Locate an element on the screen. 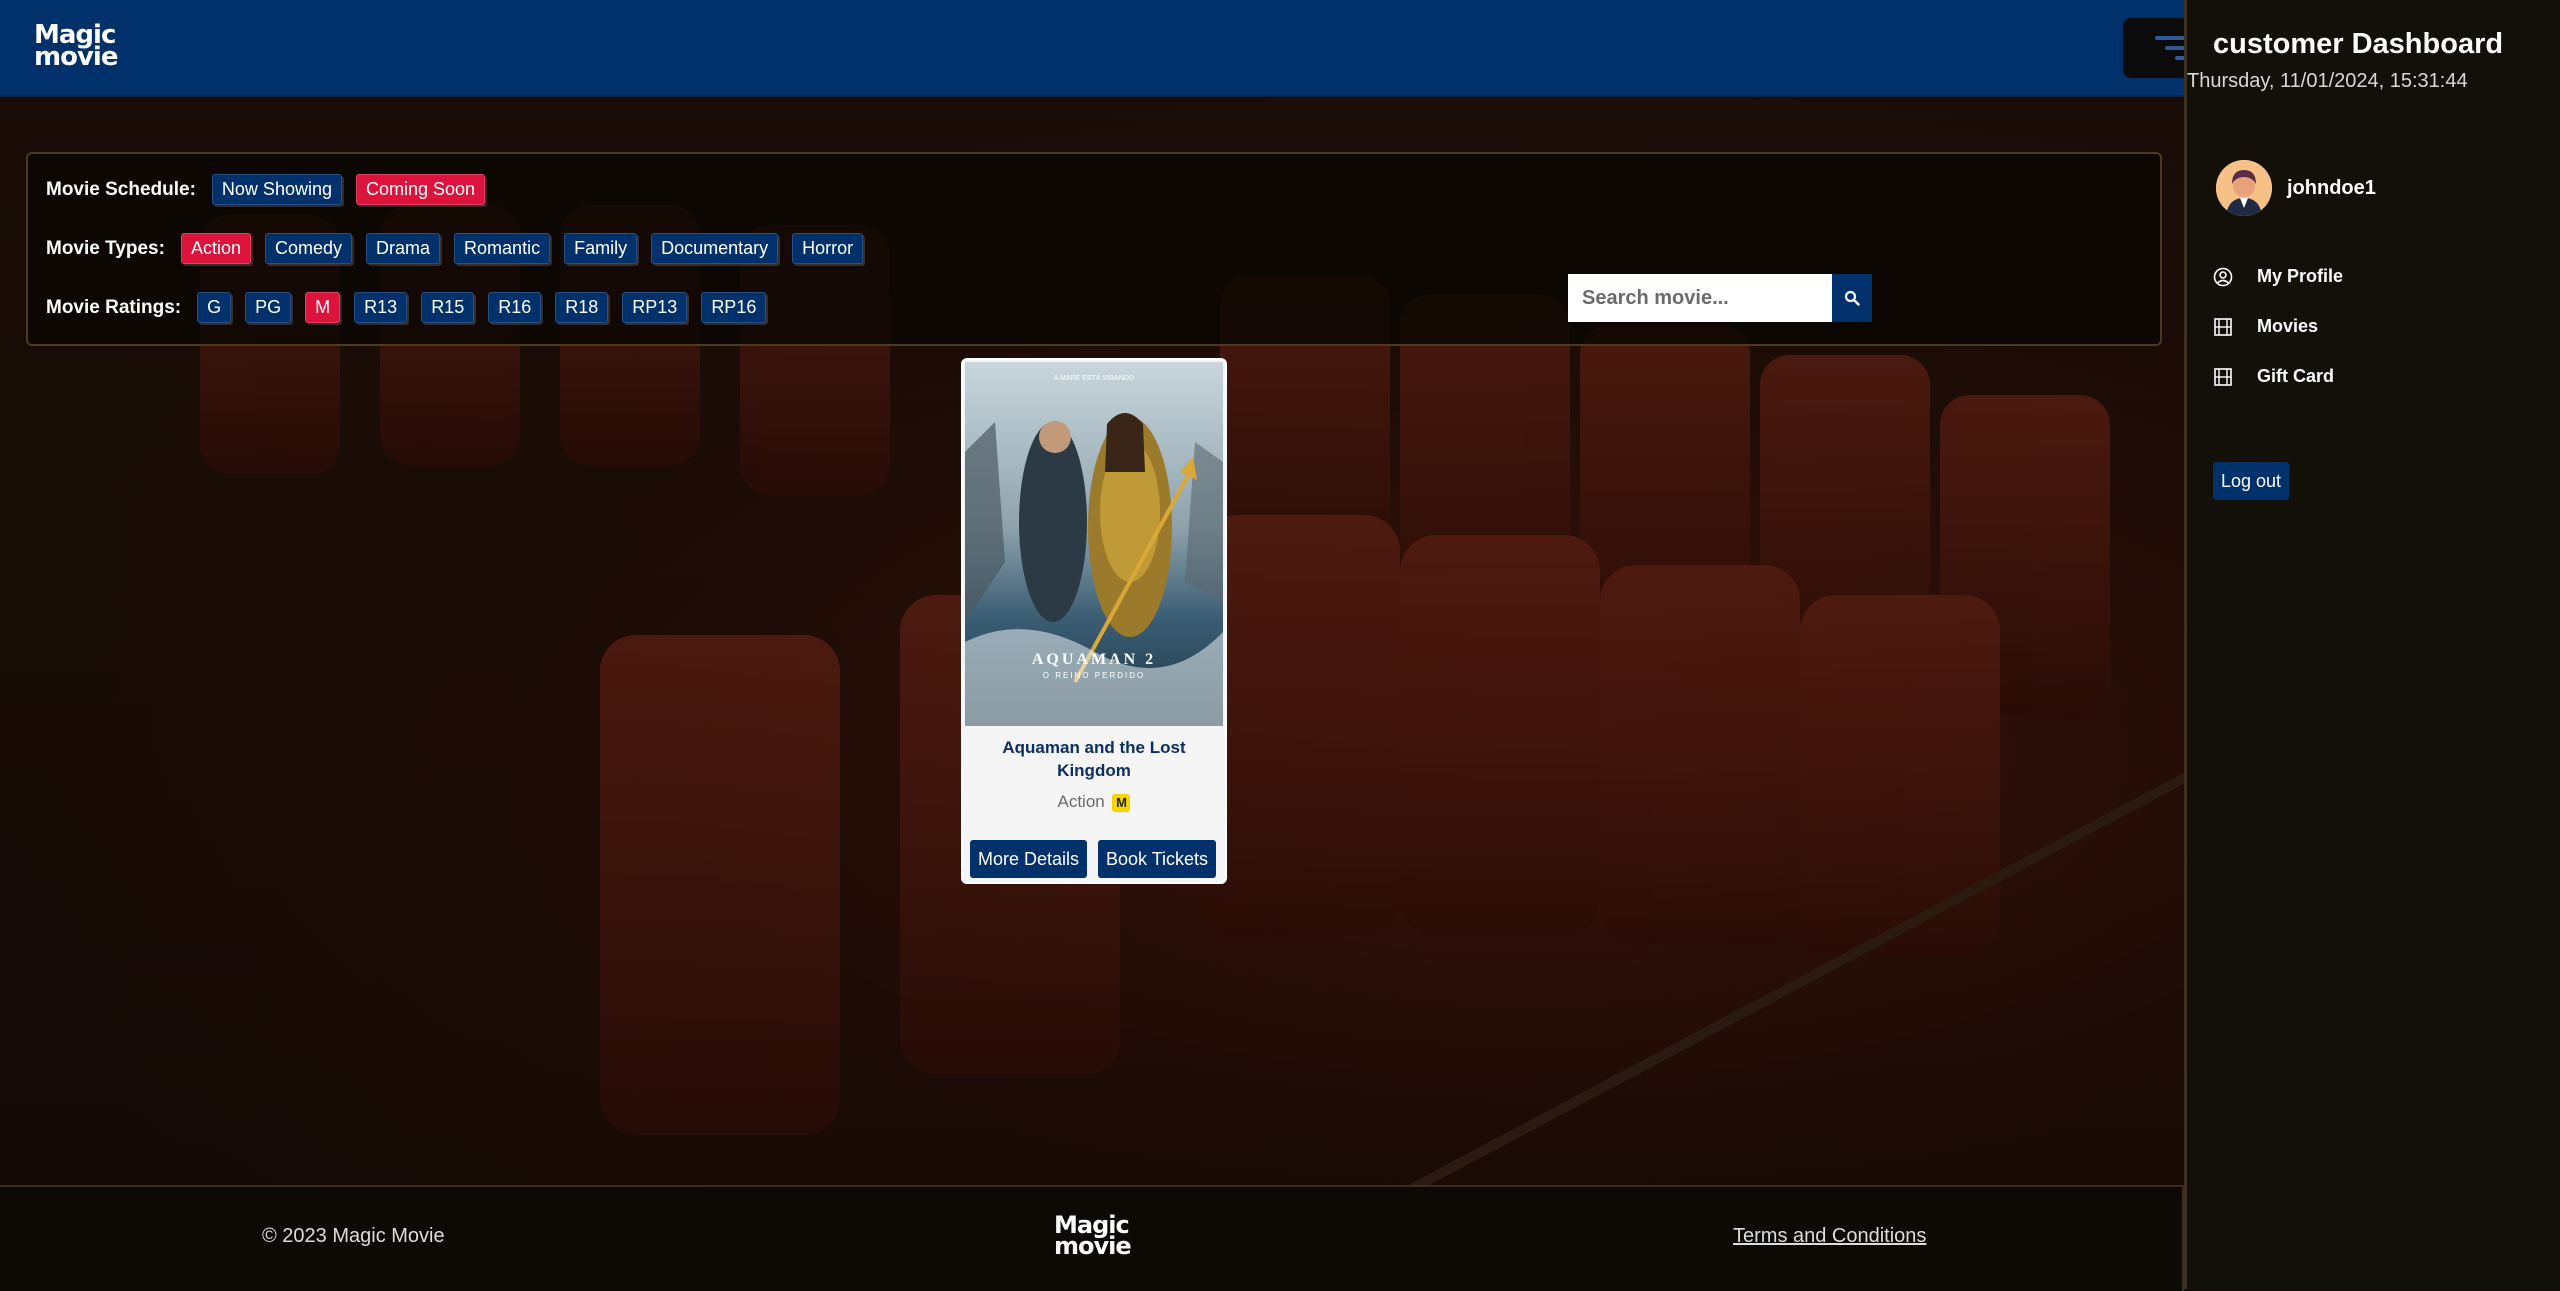 The height and width of the screenshot is (1291, 2560). sidebar-item-my-profile: My Profile is located at coordinates (2278, 276).